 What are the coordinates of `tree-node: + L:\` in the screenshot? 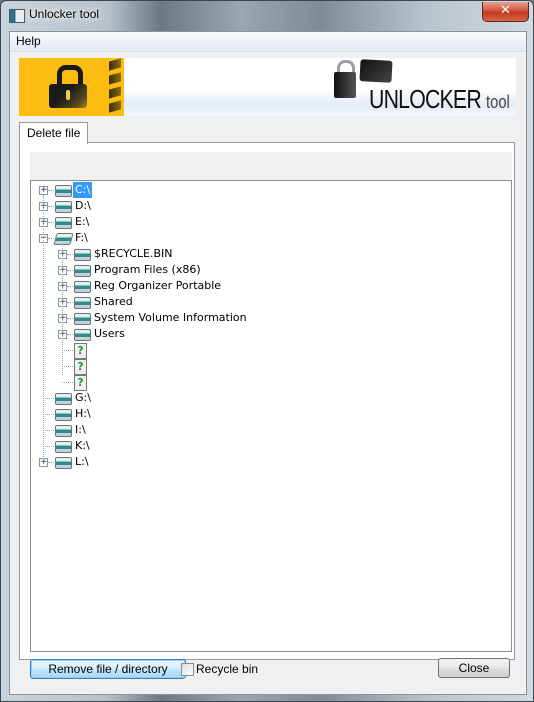 It's located at (270, 462).